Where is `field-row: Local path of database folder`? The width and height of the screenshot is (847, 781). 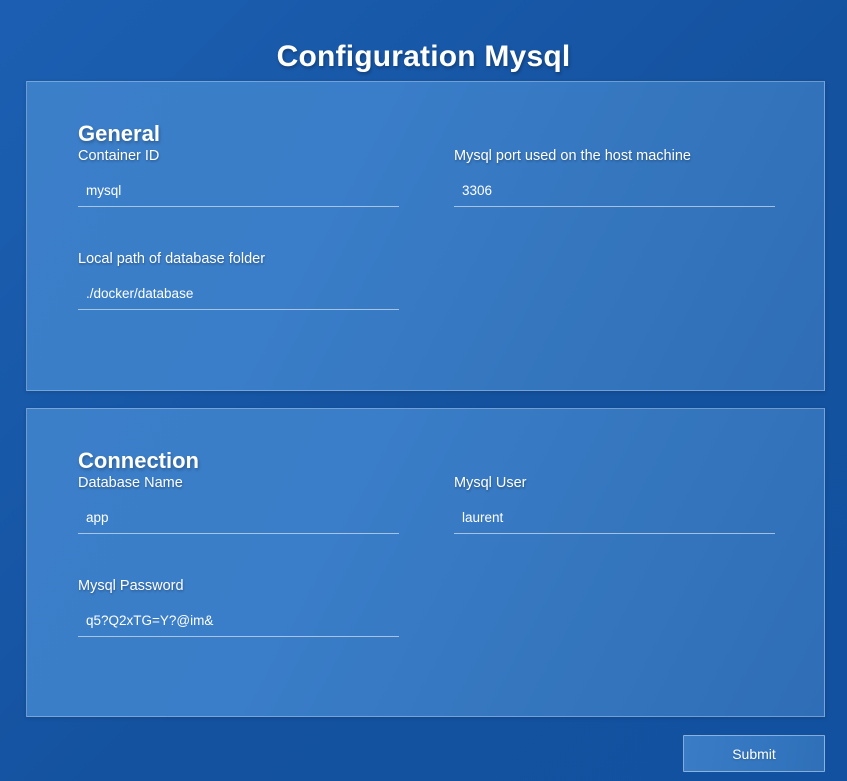
field-row: Local path of database folder is located at coordinates (439, 280).